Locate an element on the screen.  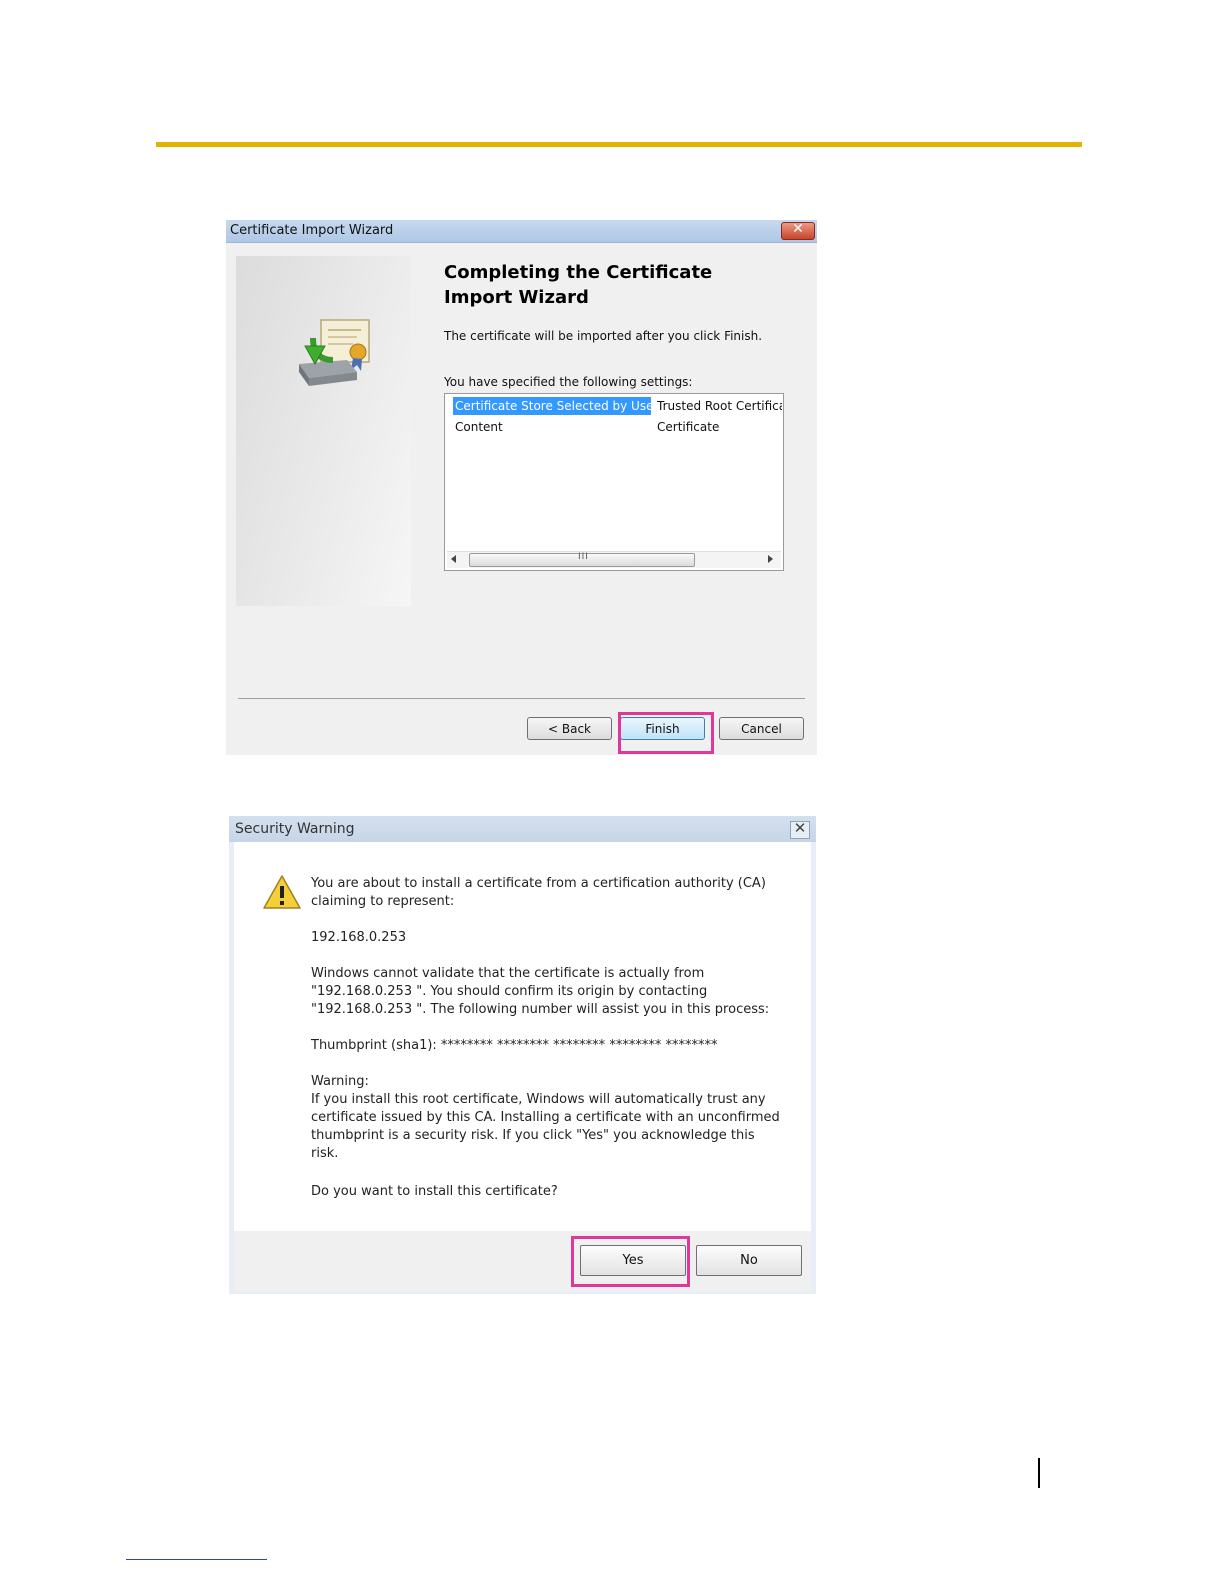
host-text: 192.168.0.253 is located at coordinates (359, 937).